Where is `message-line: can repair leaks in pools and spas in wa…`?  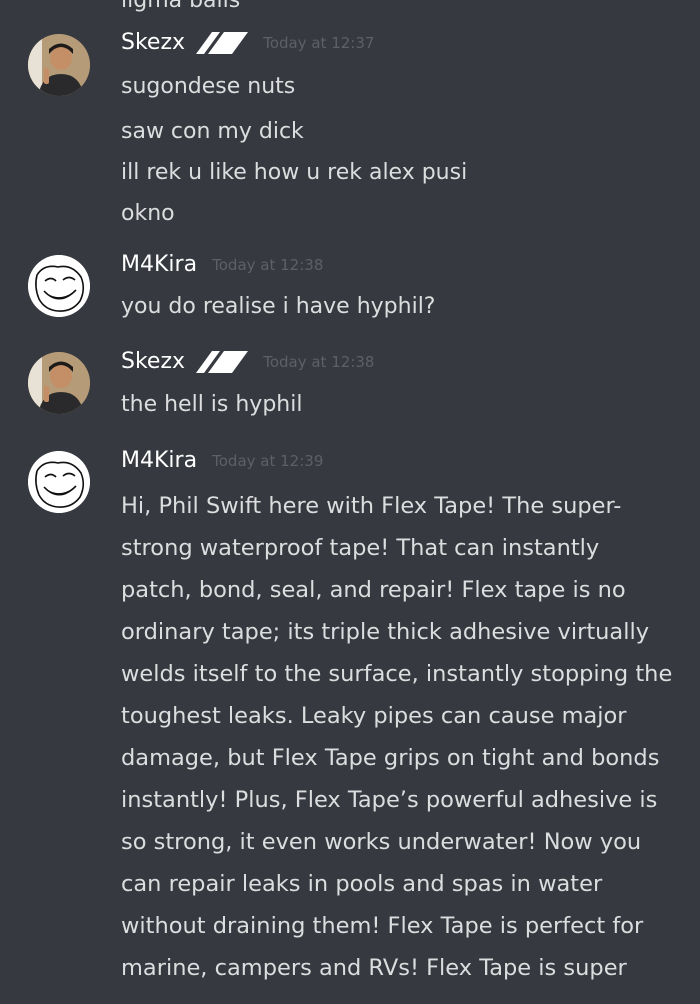
message-line: can repair leaks in pools and spas in wa… is located at coordinates (362, 884).